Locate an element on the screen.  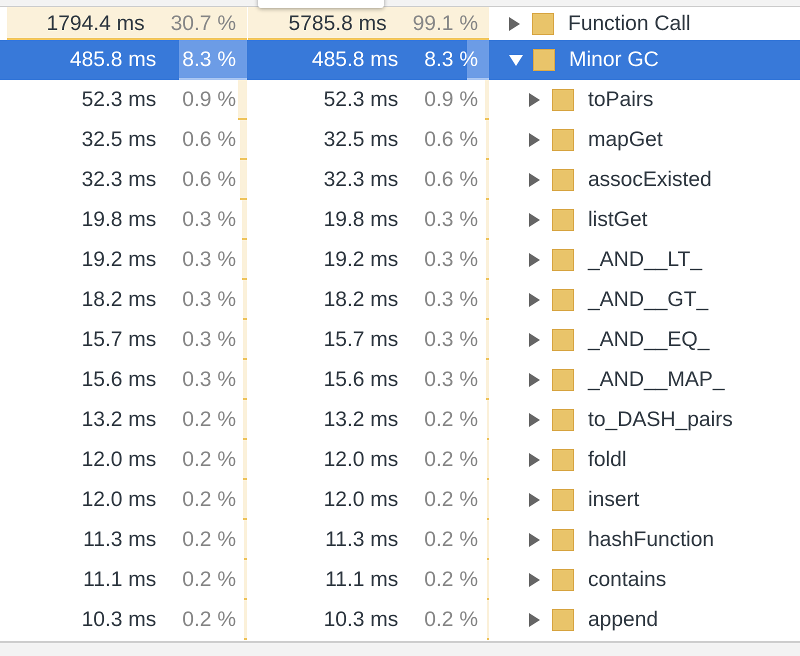
table-row: 52.3 ms 0.9 % 52.3 ms 0.9 % toPairs is located at coordinates (400, 100).